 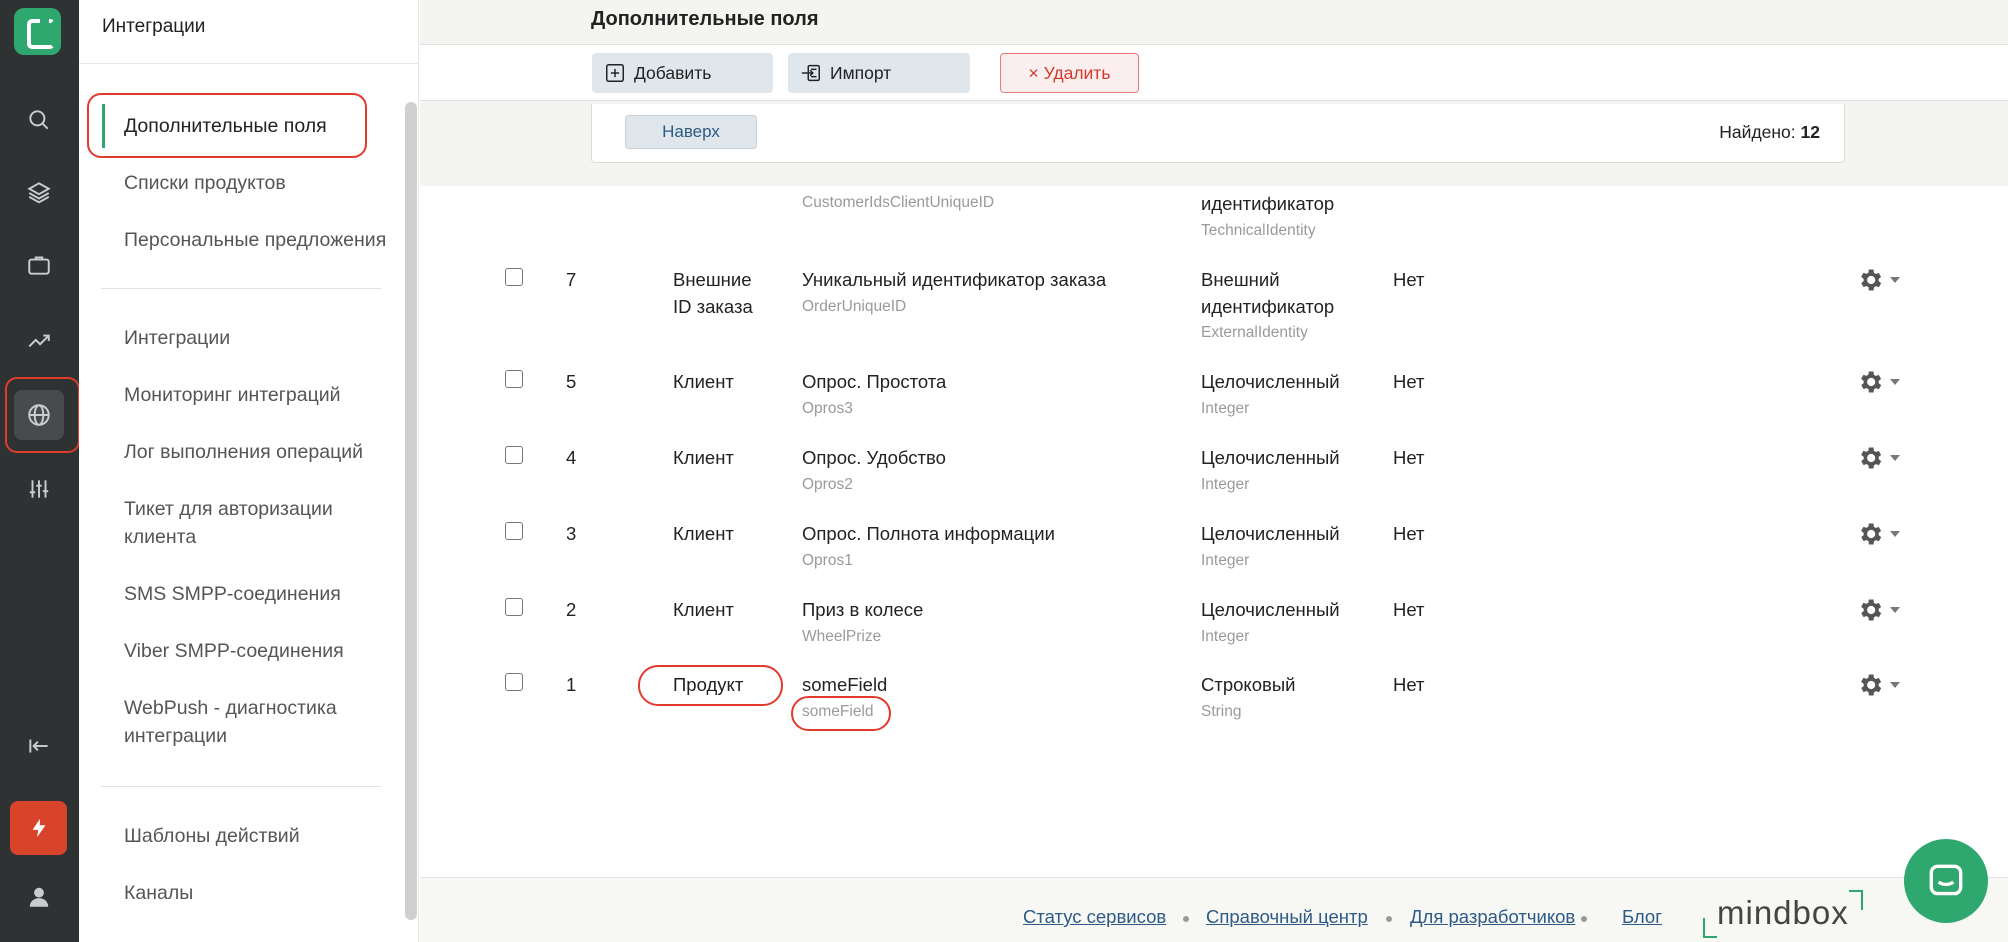 What do you see at coordinates (1258, 230) in the screenshot?
I see `field-type-sub: TechnicalIdentity` at bounding box center [1258, 230].